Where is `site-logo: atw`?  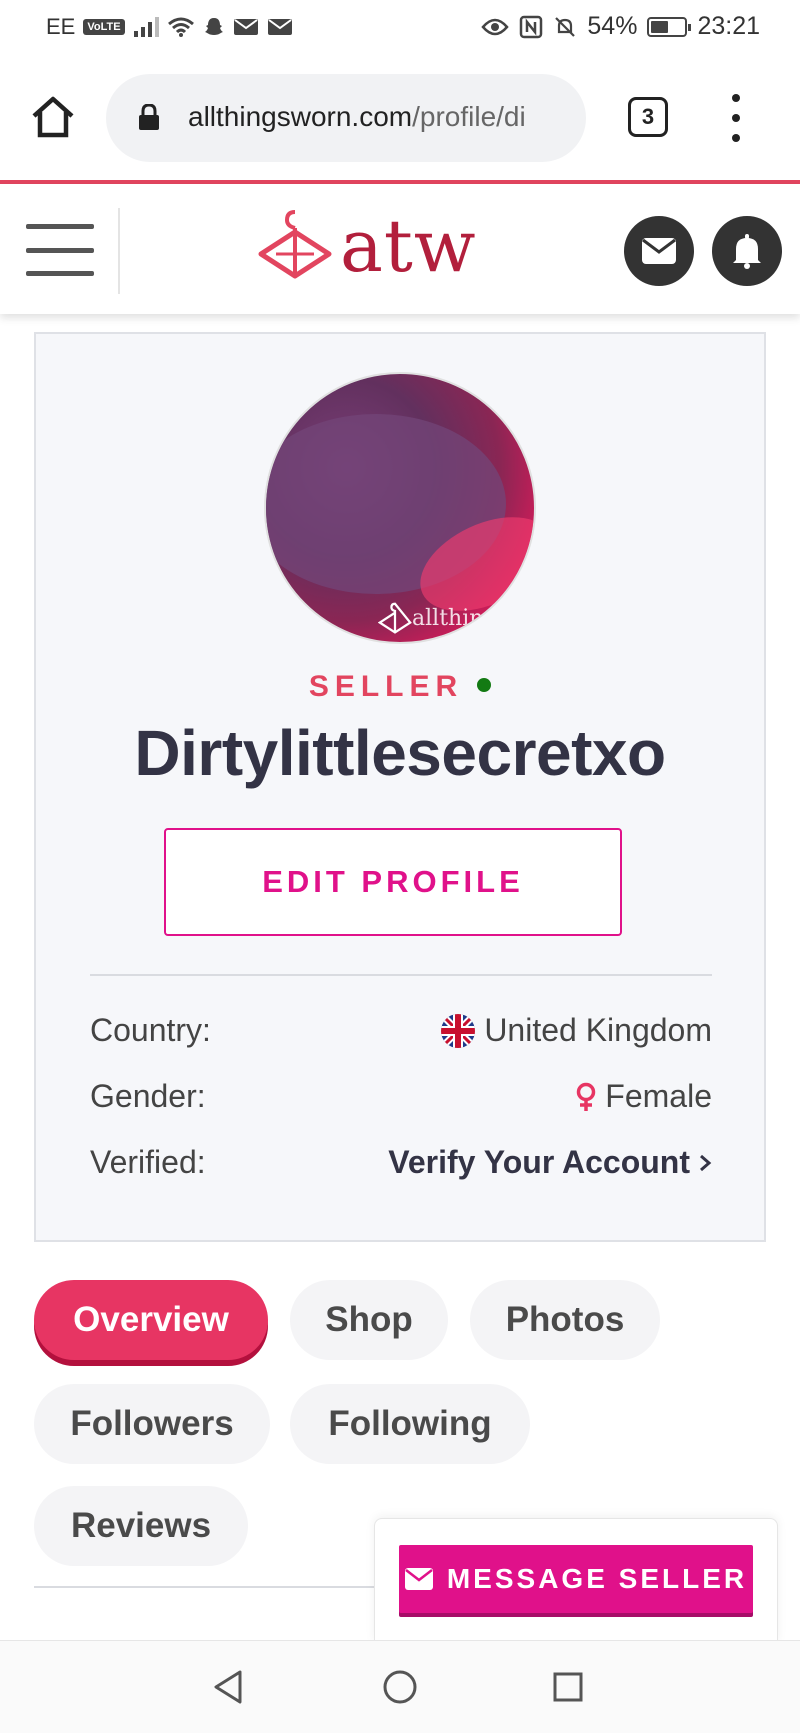
site-logo: atw is located at coordinates (367, 246).